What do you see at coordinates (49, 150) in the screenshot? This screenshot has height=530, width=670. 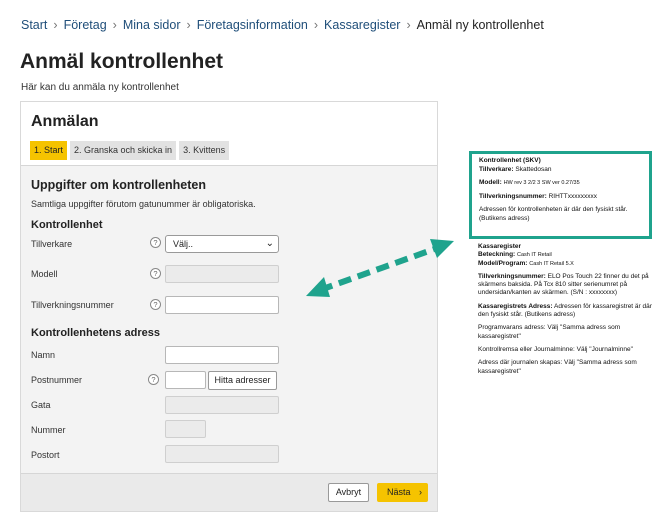 I see `step-start: 1. Start` at bounding box center [49, 150].